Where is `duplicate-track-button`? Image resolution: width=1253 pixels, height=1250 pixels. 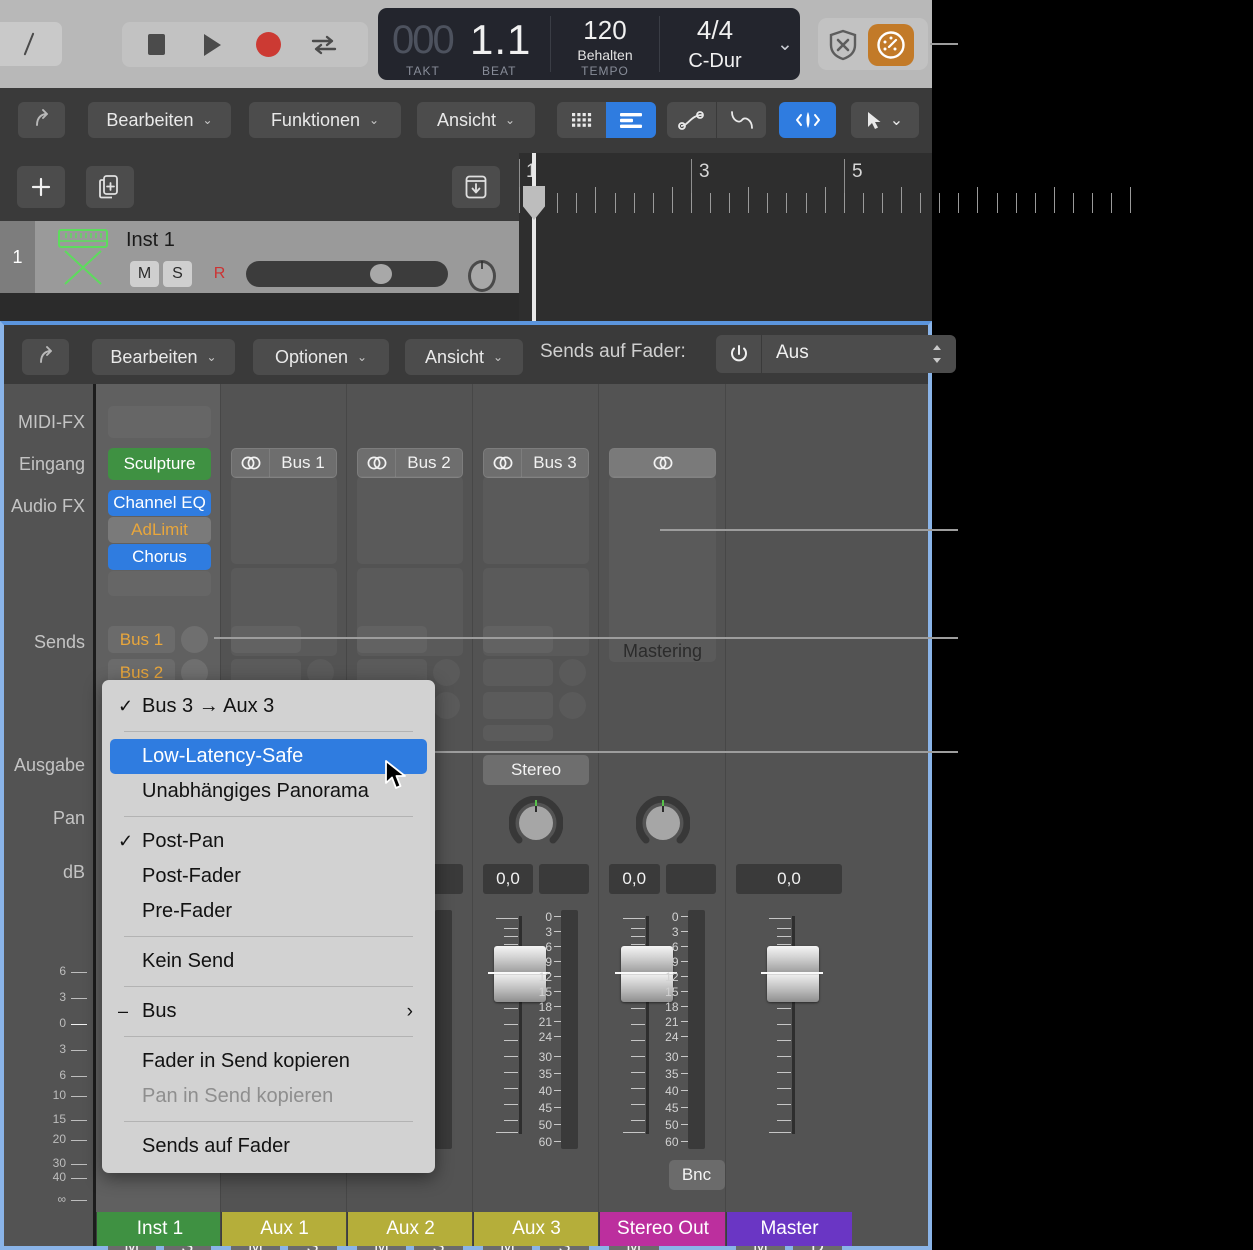
duplicate-track-button is located at coordinates (110, 187).